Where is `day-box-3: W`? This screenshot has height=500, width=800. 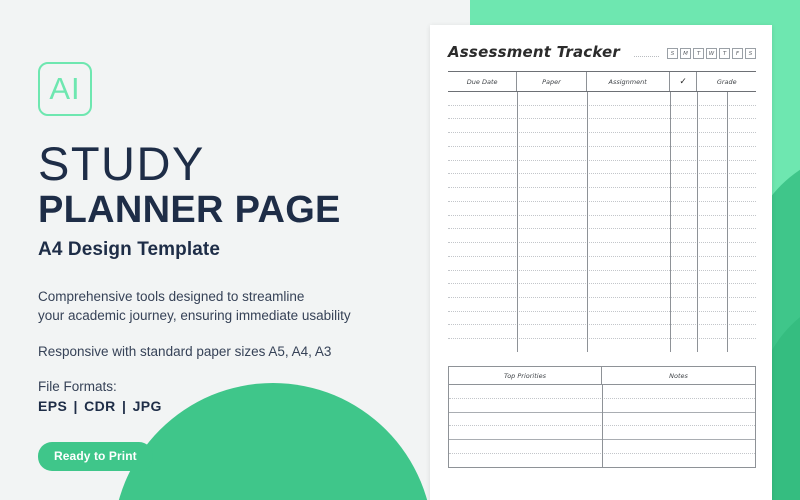
day-box-3: W is located at coordinates (711, 53).